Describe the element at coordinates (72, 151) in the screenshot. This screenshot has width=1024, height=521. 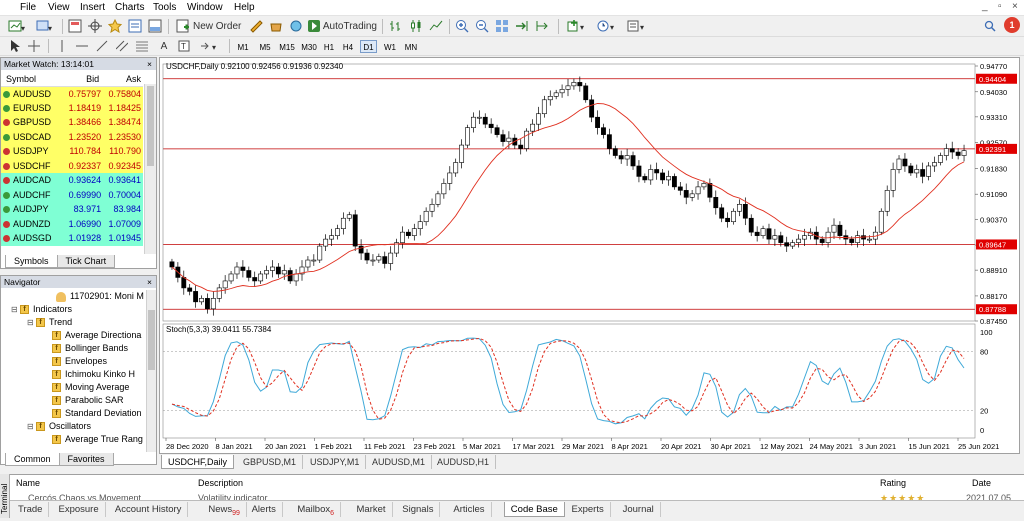
I see `quote-row-usdjpy: USDJPY 110.784 110.790` at that location.